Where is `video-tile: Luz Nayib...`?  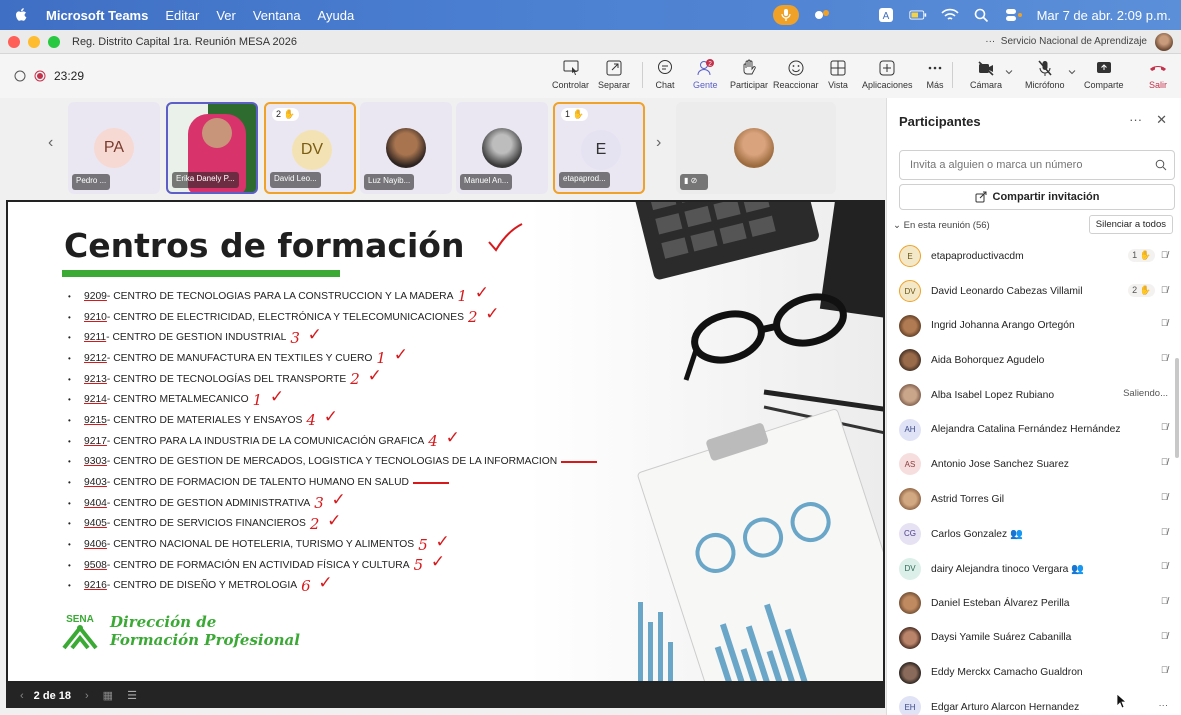
video-tile: Luz Nayib... is located at coordinates (406, 148).